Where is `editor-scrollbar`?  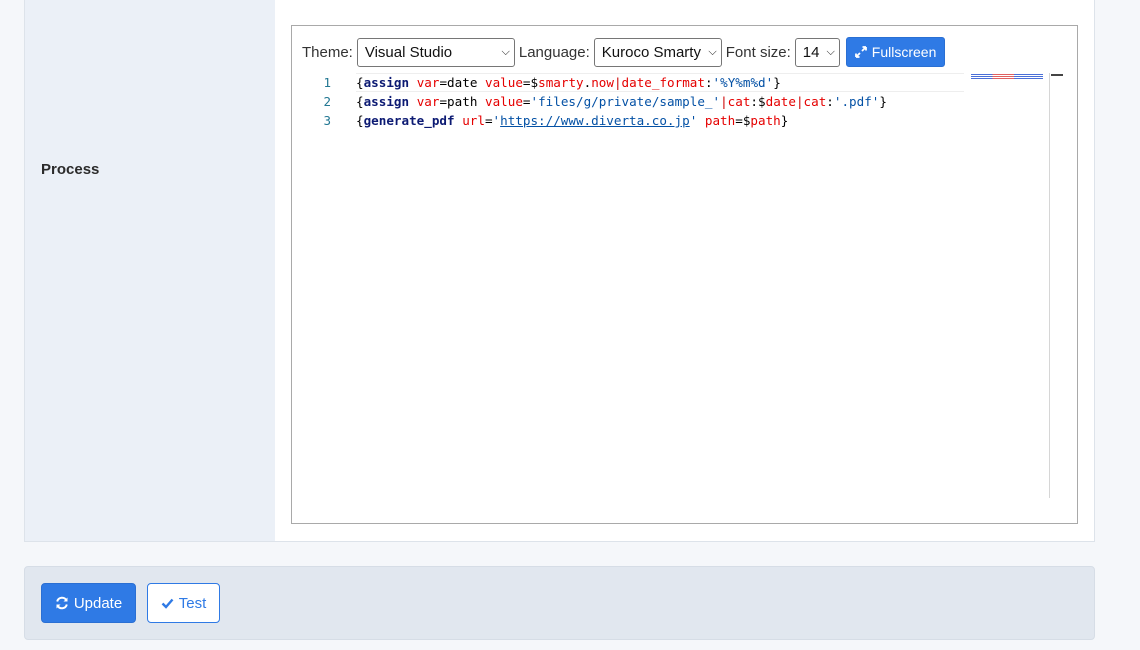 editor-scrollbar is located at coordinates (1049, 285).